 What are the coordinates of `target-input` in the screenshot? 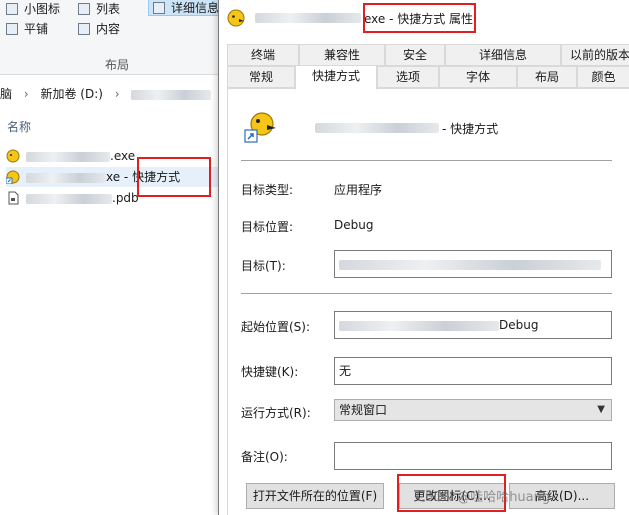 It's located at (473, 264).